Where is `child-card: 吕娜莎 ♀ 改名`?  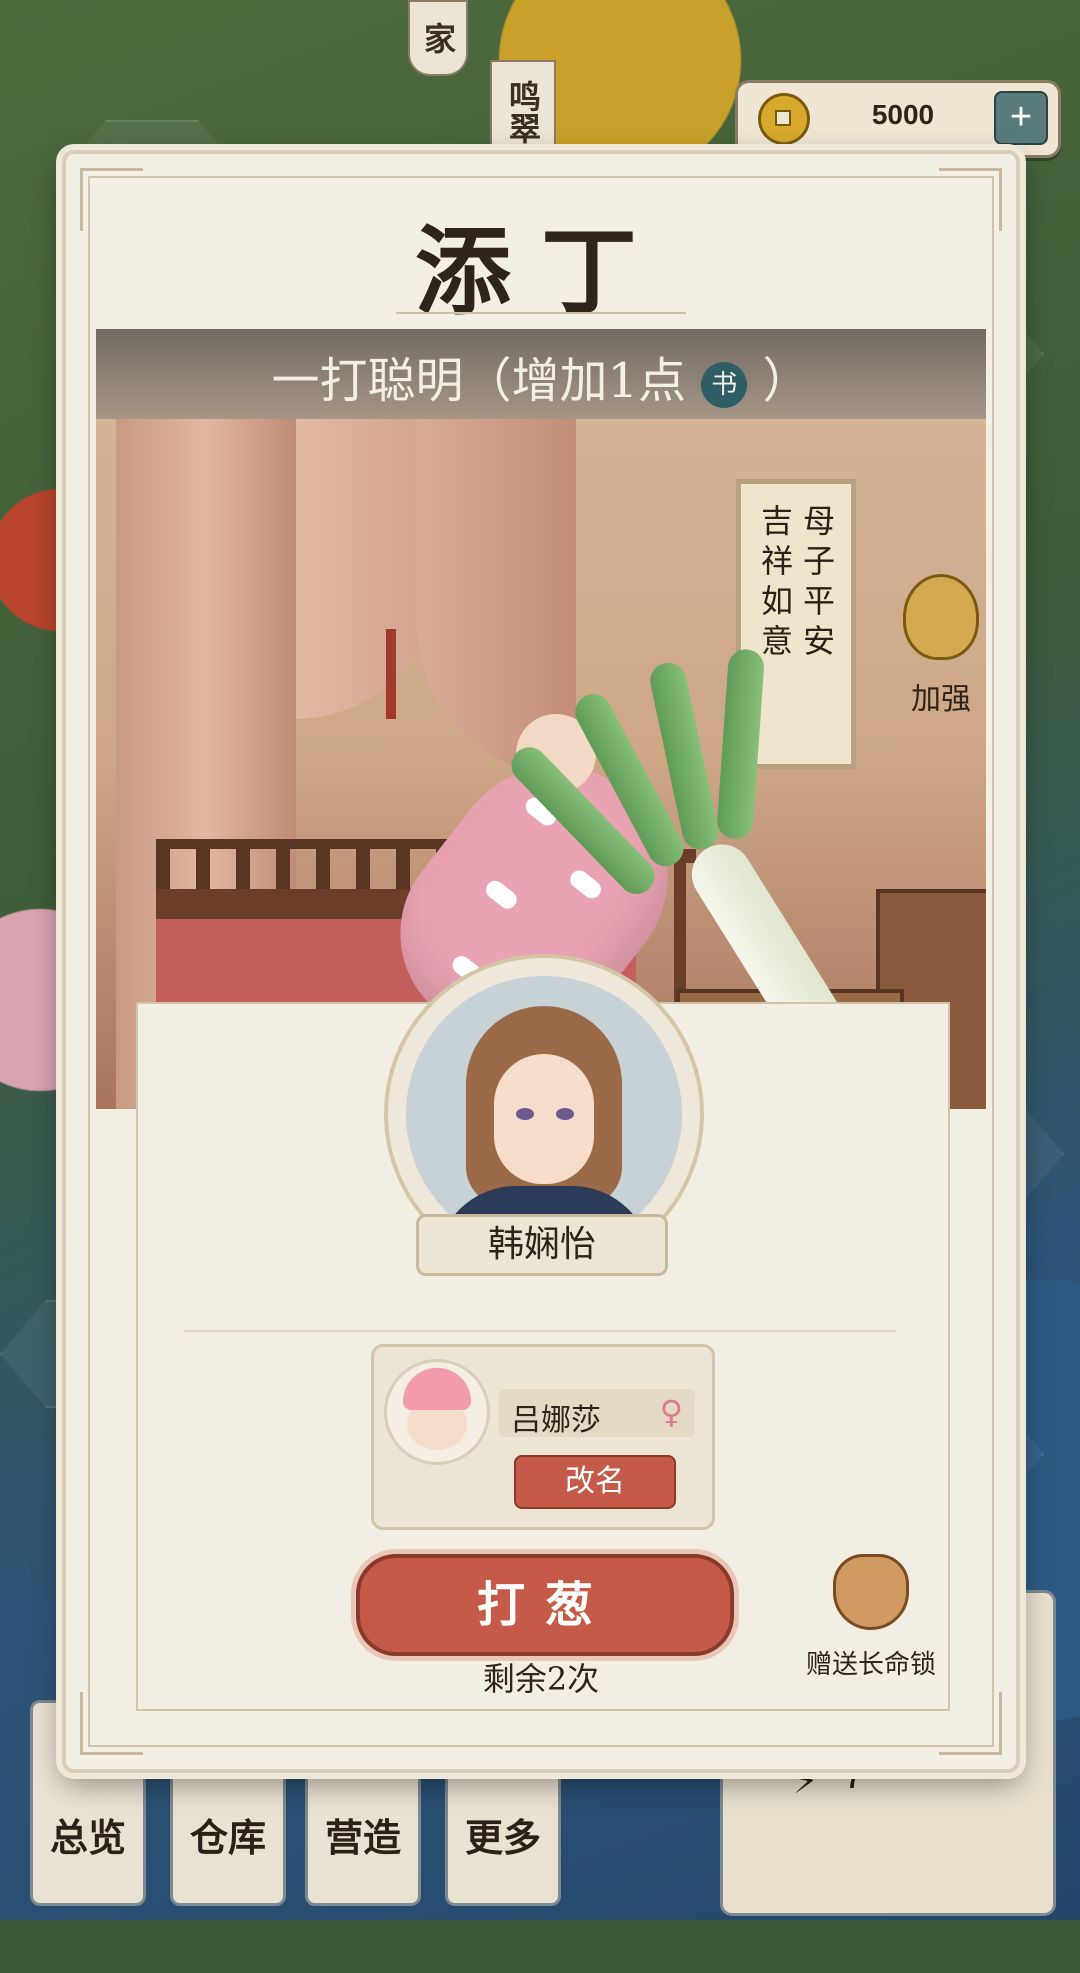
child-card: 吕娜莎 ♀ 改名 is located at coordinates (543, 1437).